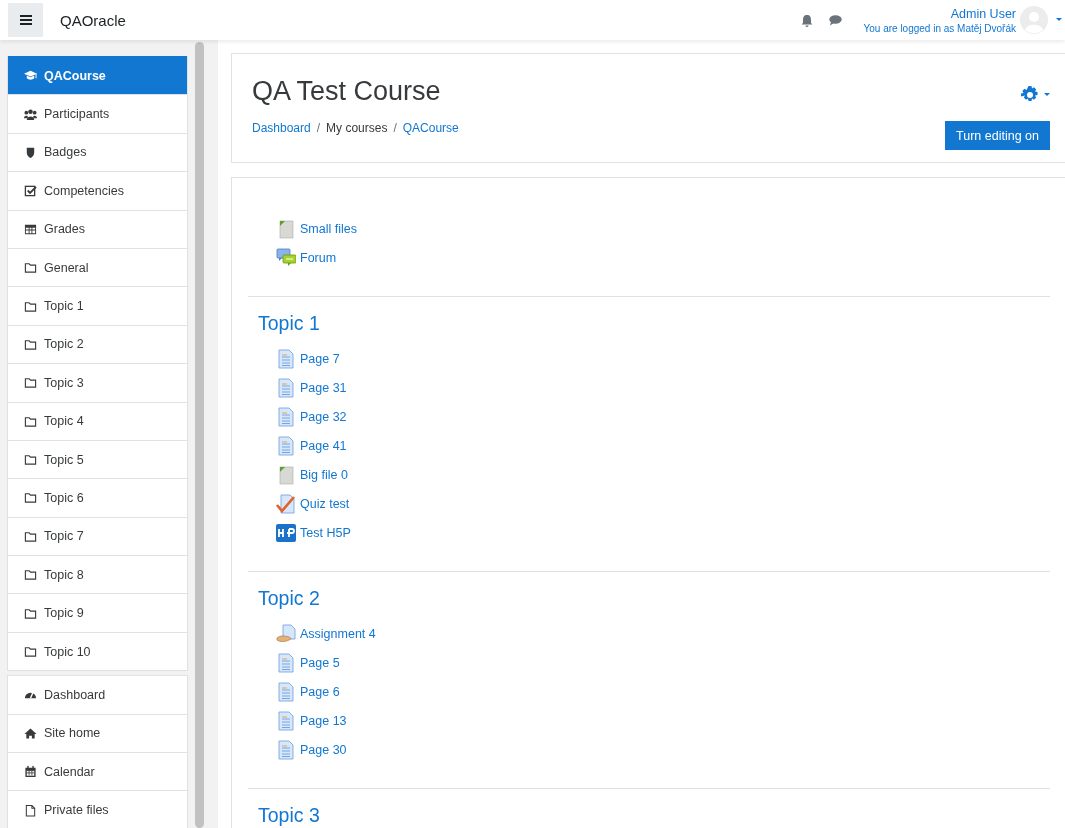 The width and height of the screenshot is (1065, 828). I want to click on course-title: QA Test Course, so click(347, 91).